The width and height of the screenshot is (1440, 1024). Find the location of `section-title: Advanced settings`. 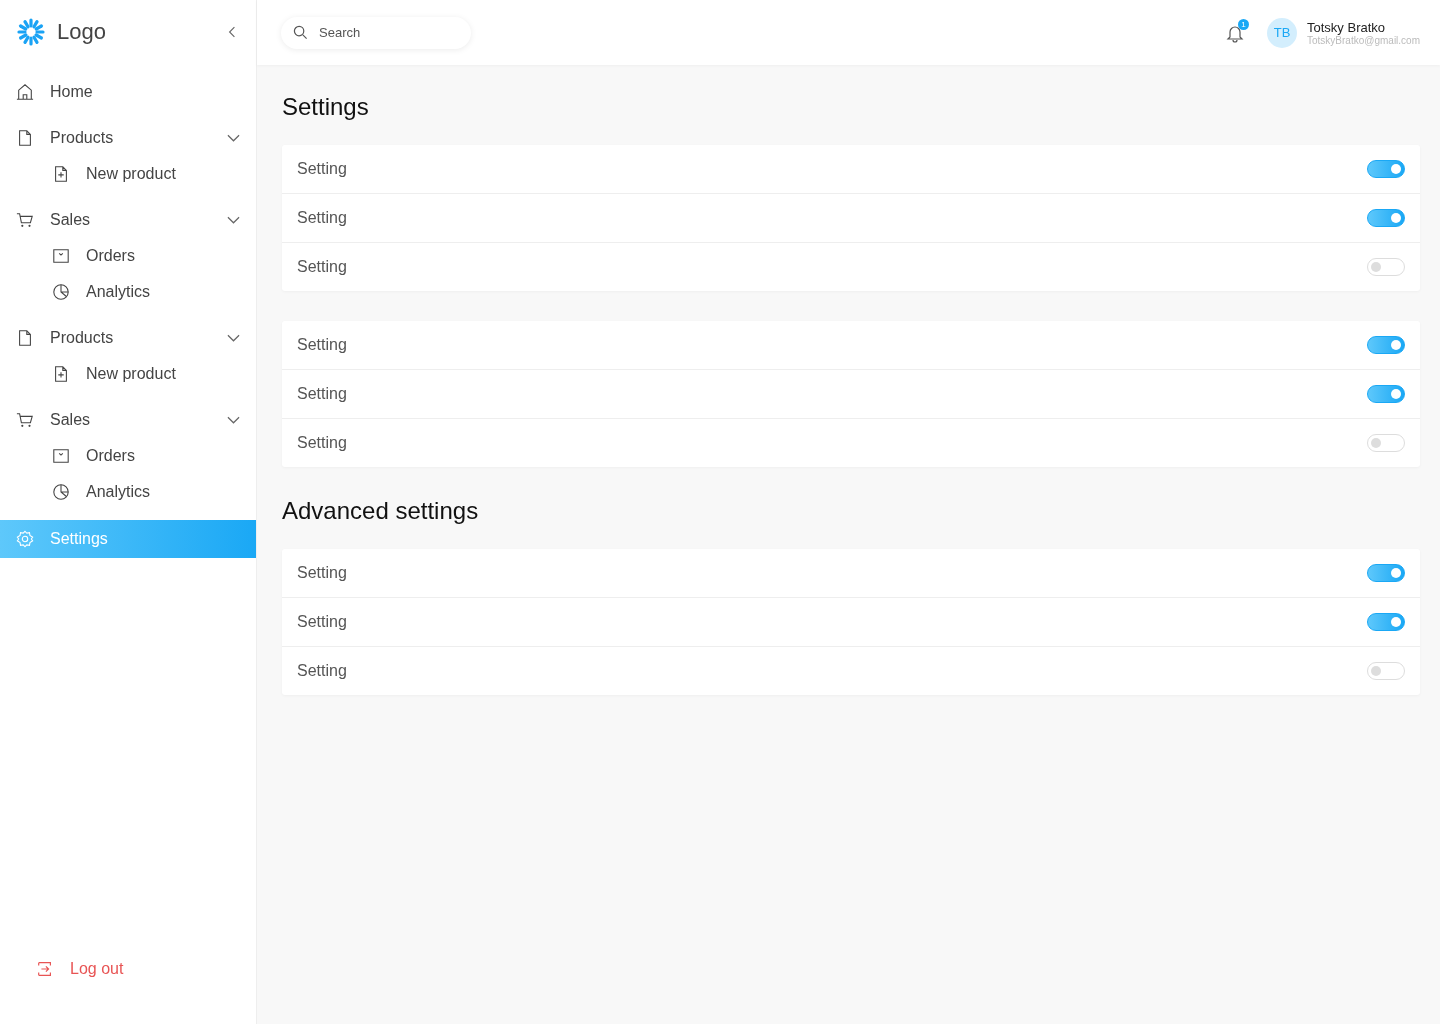

section-title: Advanced settings is located at coordinates (381, 511).